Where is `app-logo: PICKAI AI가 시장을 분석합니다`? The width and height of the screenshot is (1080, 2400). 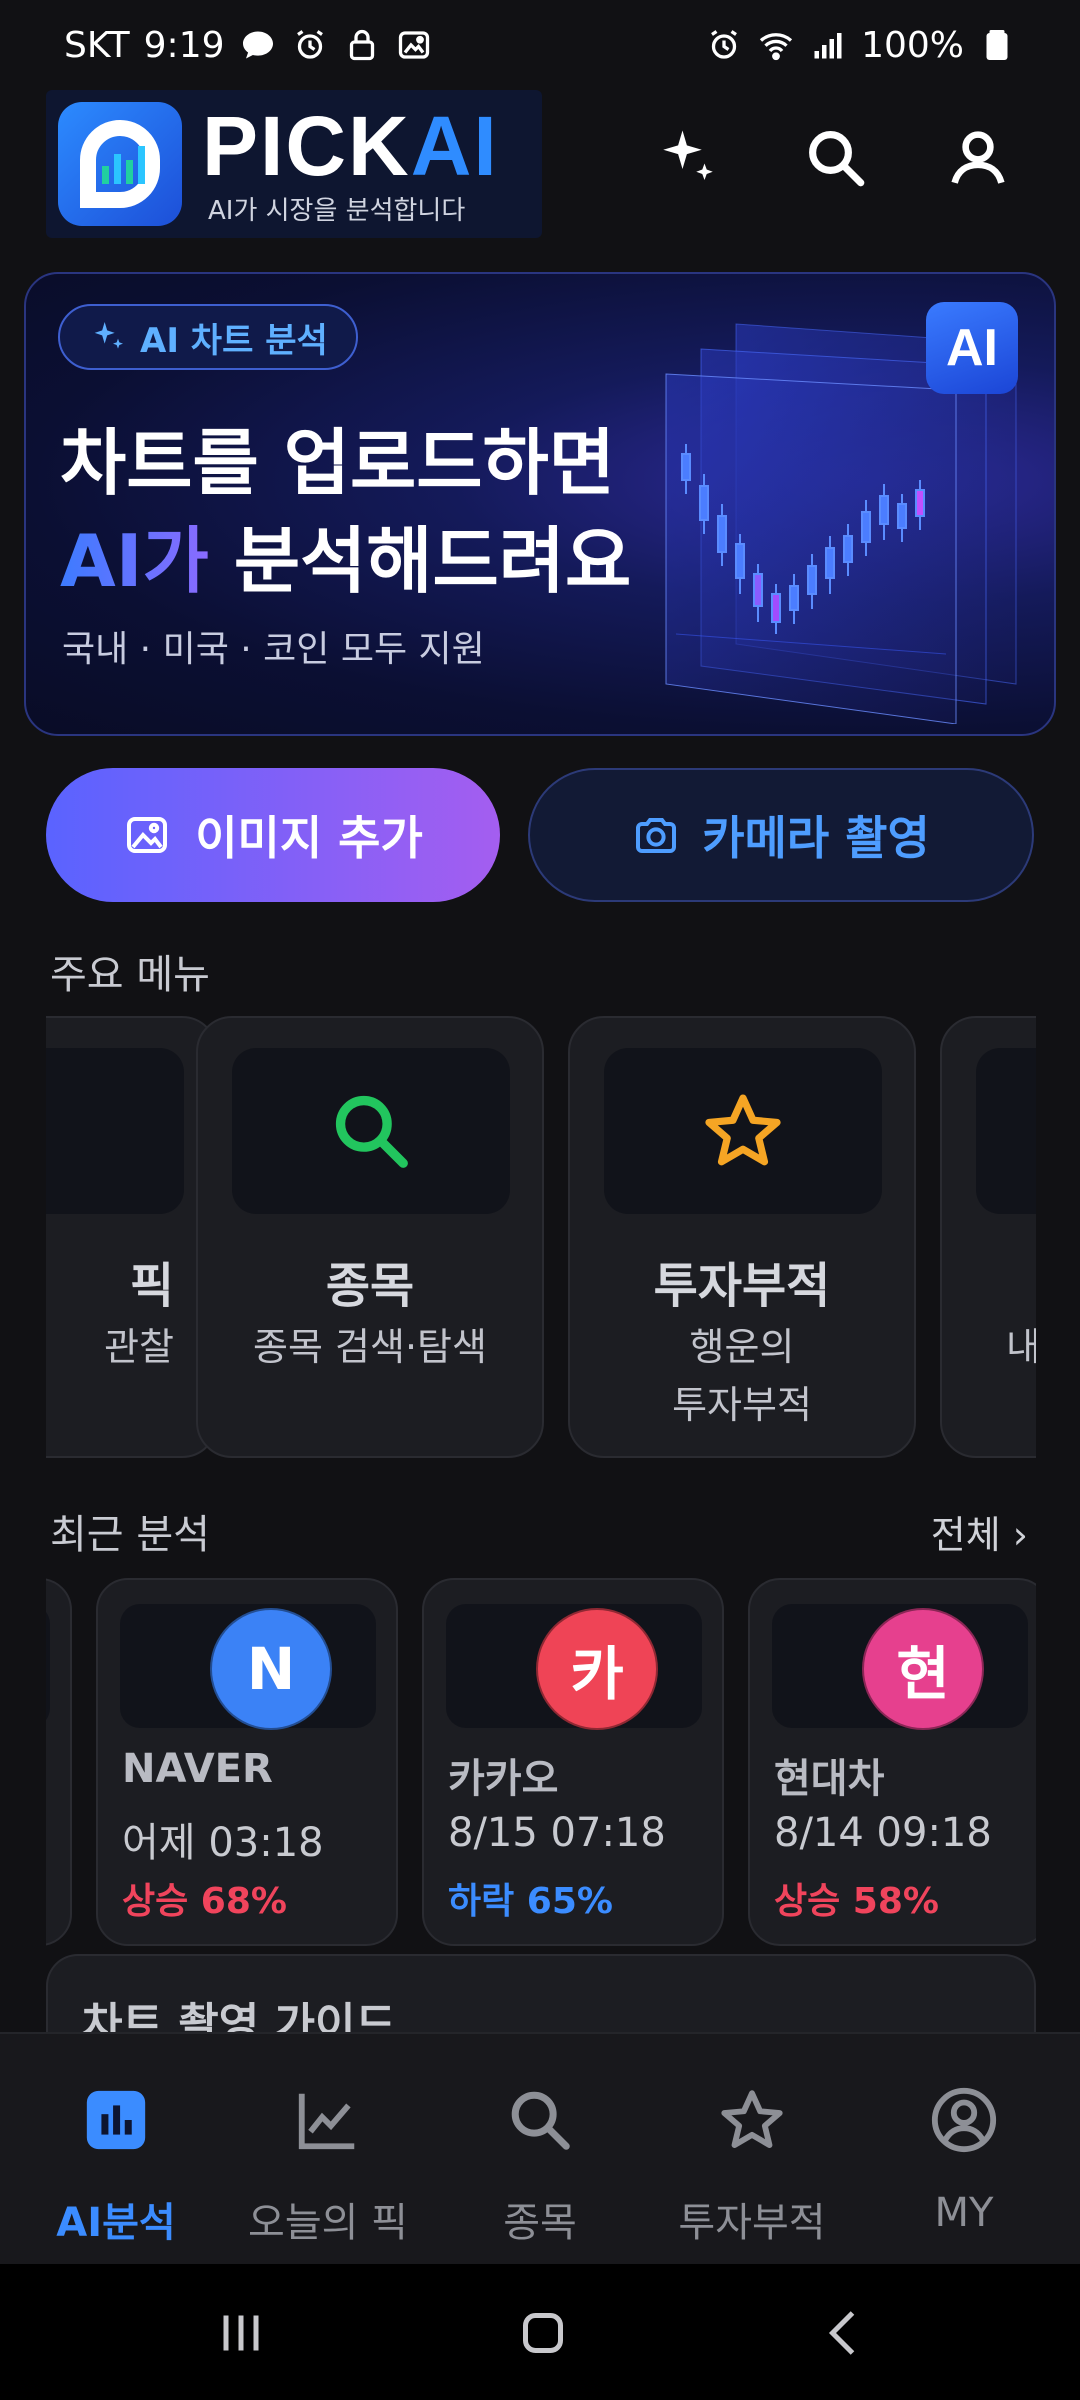
app-logo: PICKAI AI가 시장을 분석합니다 is located at coordinates (294, 164).